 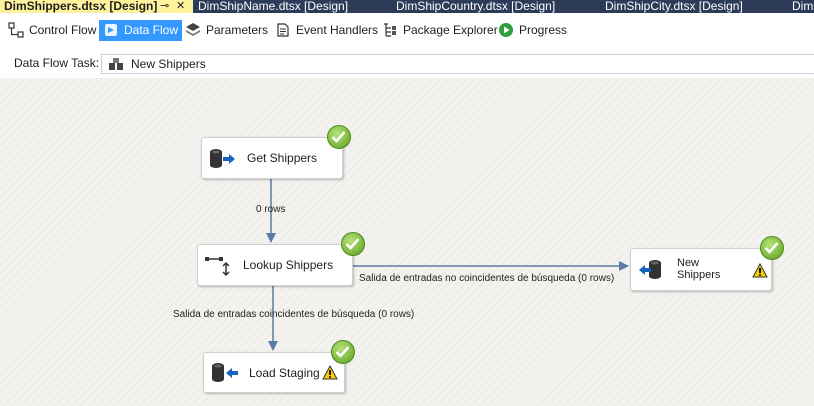 I want to click on data-flow-task-select: New Shippers, so click(x=457, y=64).